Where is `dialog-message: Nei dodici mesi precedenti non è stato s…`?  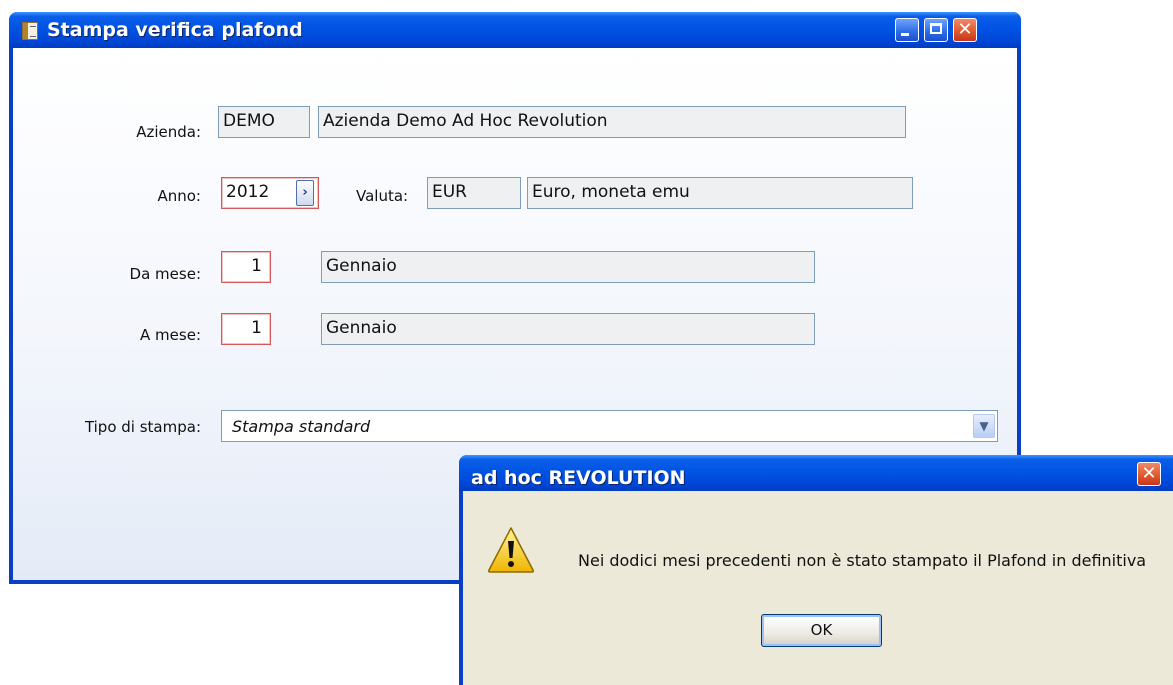 dialog-message: Nei dodici mesi precedenti non è stato s… is located at coordinates (862, 560).